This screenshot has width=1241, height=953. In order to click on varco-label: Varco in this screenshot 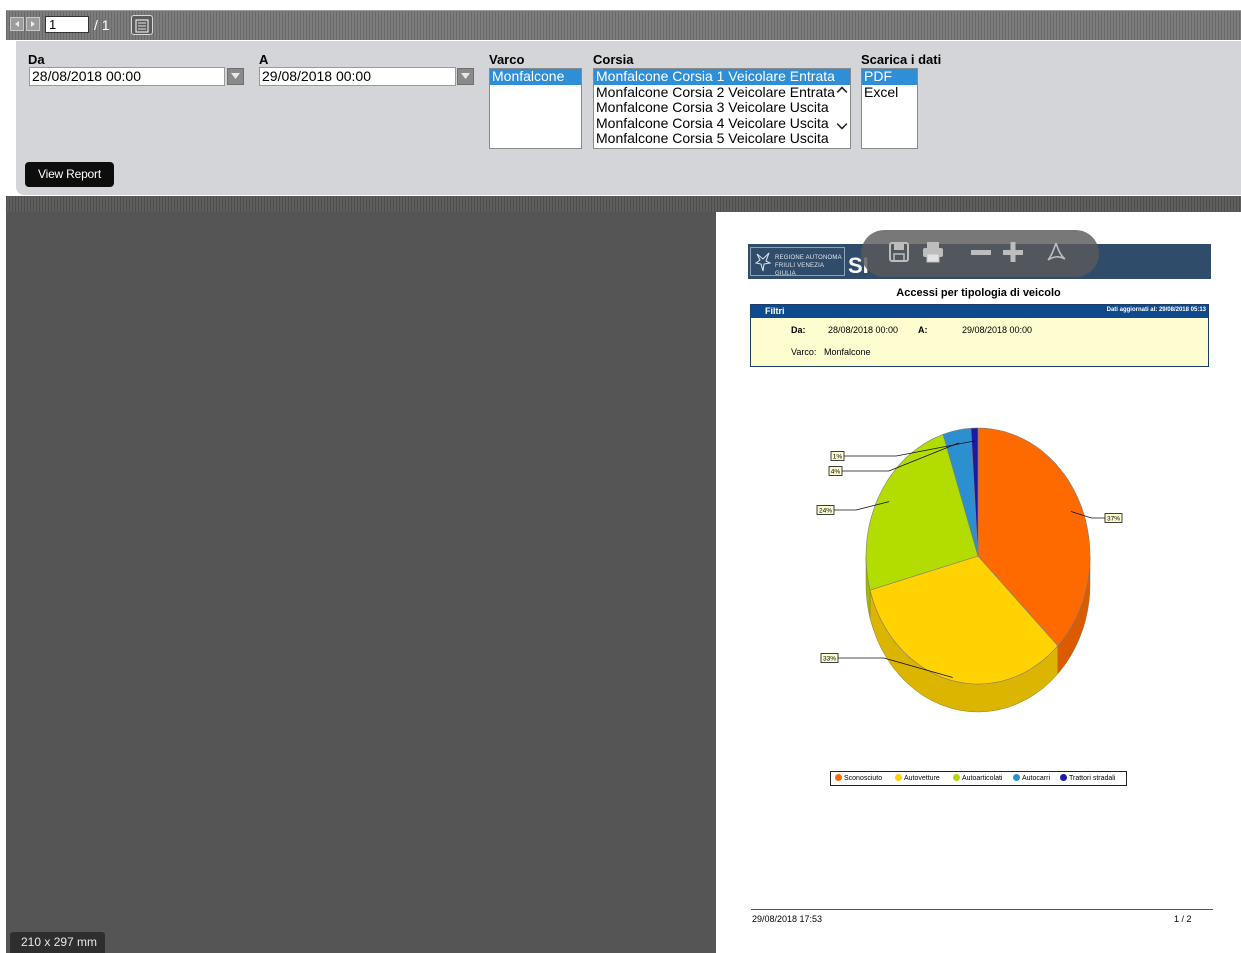, I will do `click(507, 59)`.